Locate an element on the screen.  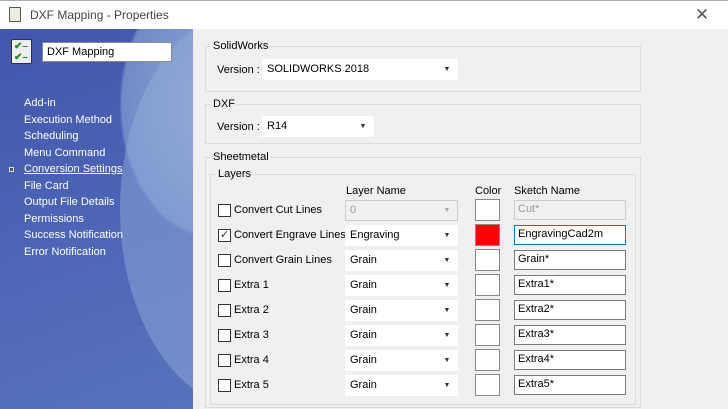
sketch-name-input: Grain* is located at coordinates (570, 260).